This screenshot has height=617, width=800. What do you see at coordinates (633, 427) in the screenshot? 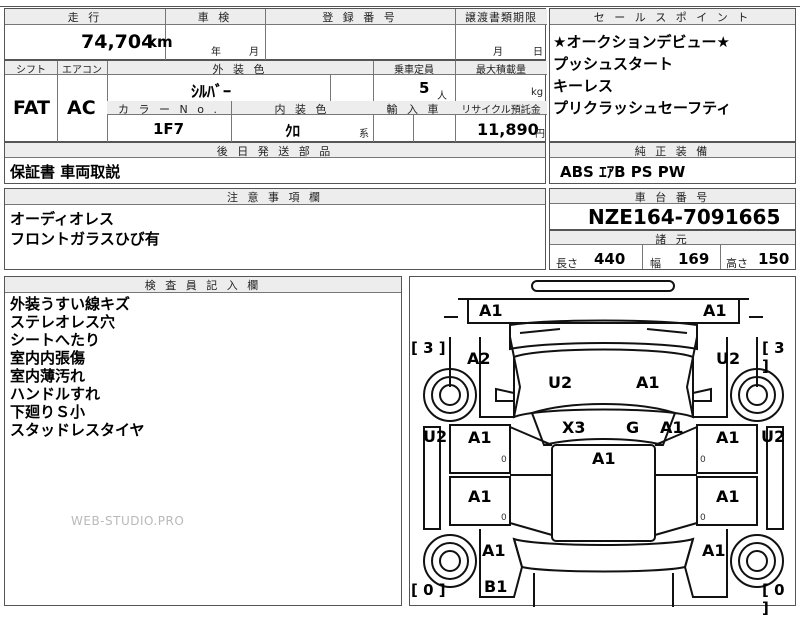
I see `mark-windshield-g: G` at bounding box center [633, 427].